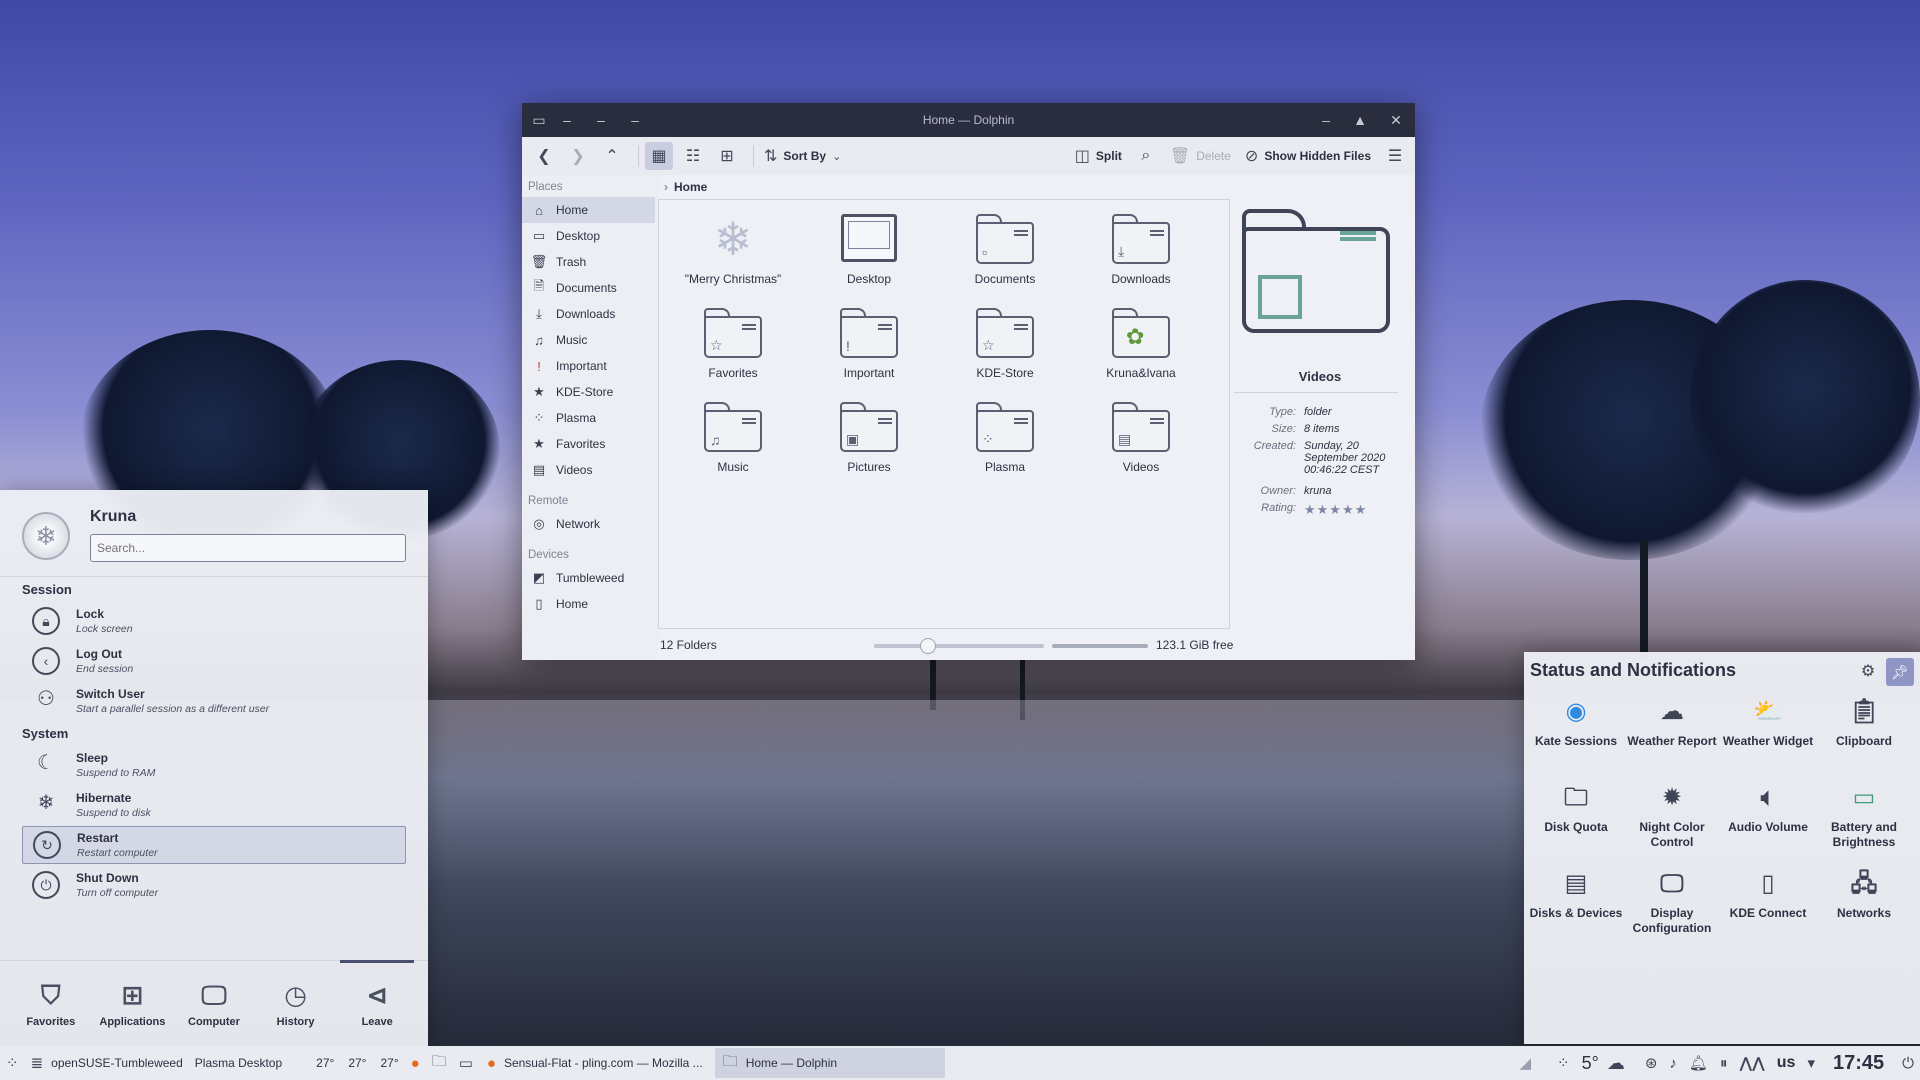 The image size is (1920, 1080). What do you see at coordinates (1005, 441) in the screenshot?
I see `folder-item: ⁘ Plasma` at bounding box center [1005, 441].